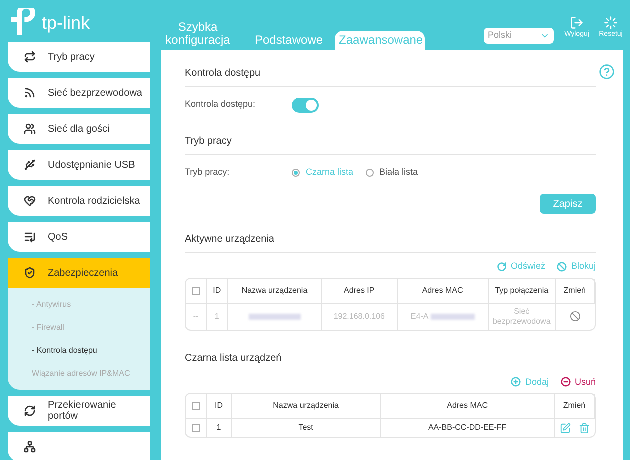 This screenshot has width=630, height=460. Describe the element at coordinates (91, 350) in the screenshot. I see `submenu-item: - Kontrola dostępu` at that location.